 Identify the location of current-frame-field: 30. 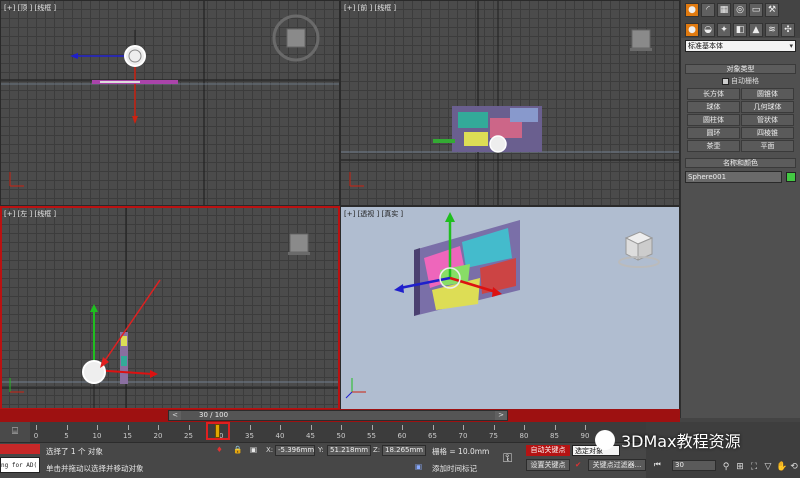
(694, 465).